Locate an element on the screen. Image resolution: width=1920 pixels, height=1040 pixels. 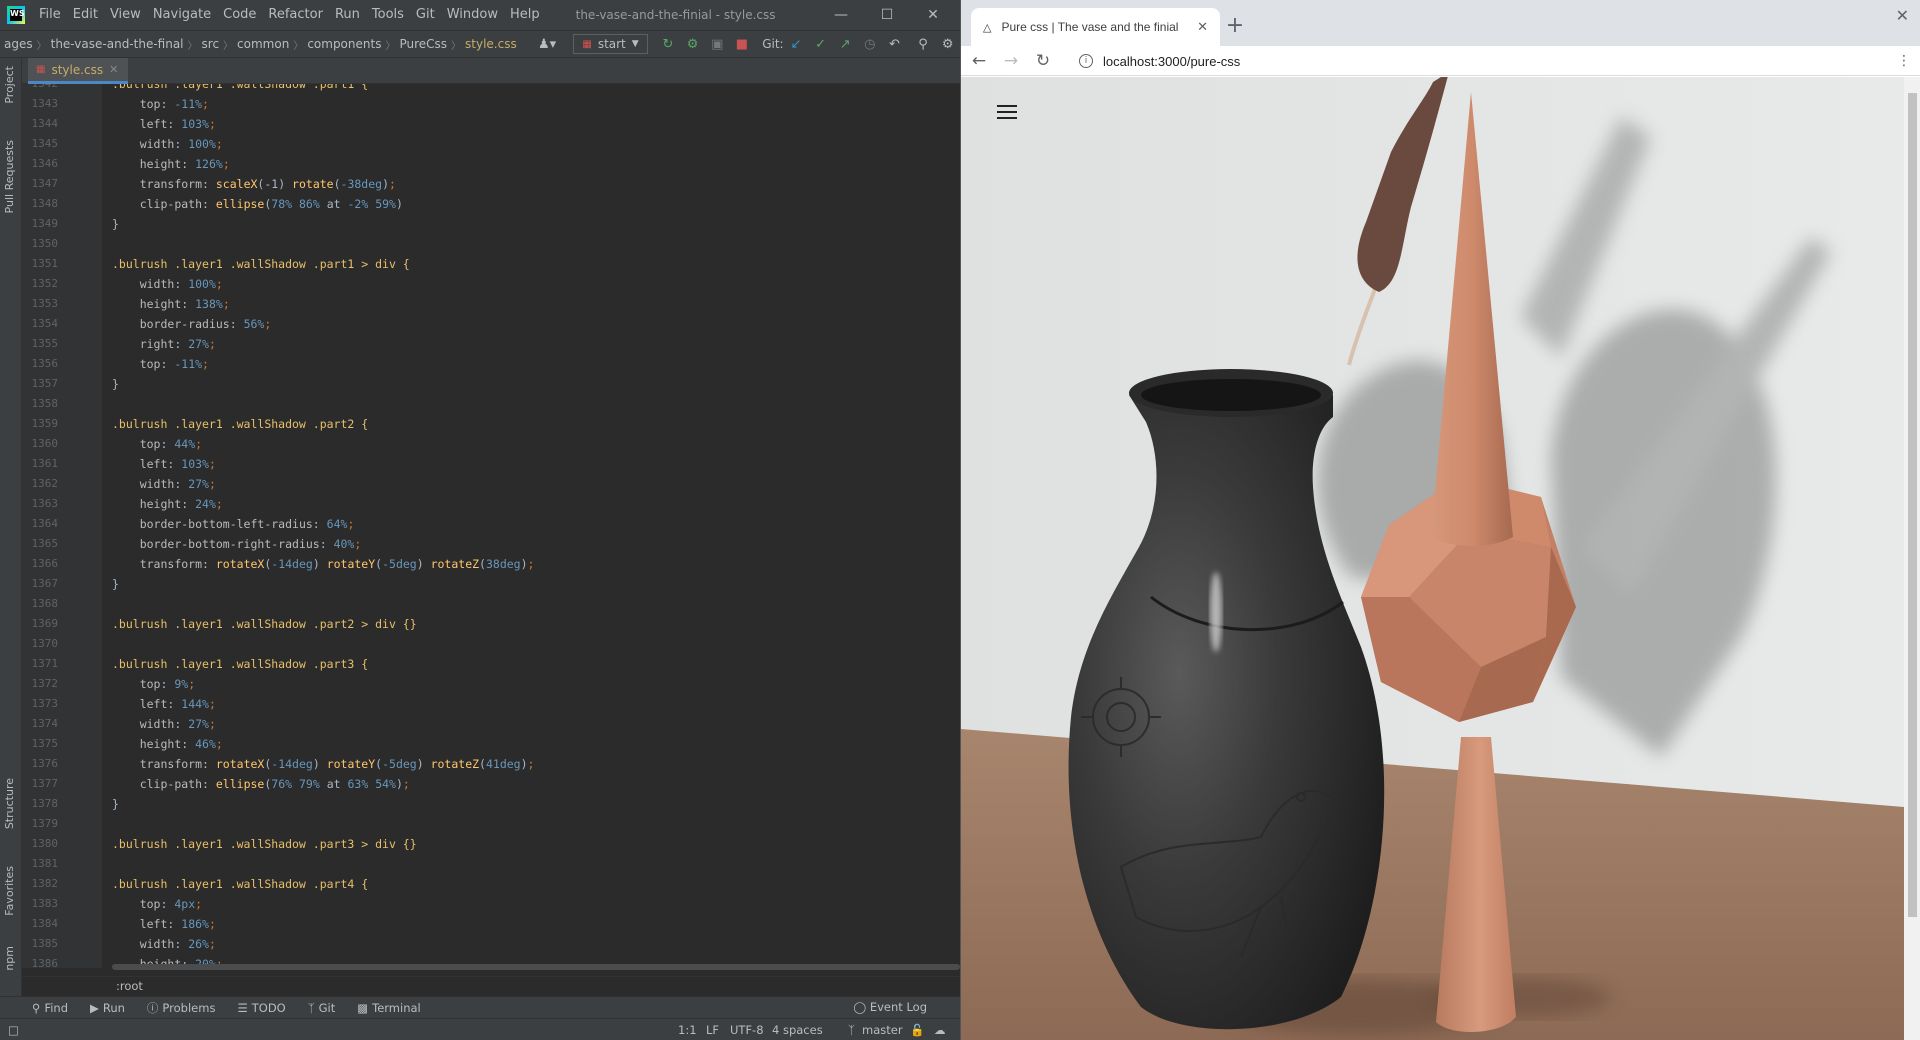
line-number: 1375 is located at coordinates (45, 743).